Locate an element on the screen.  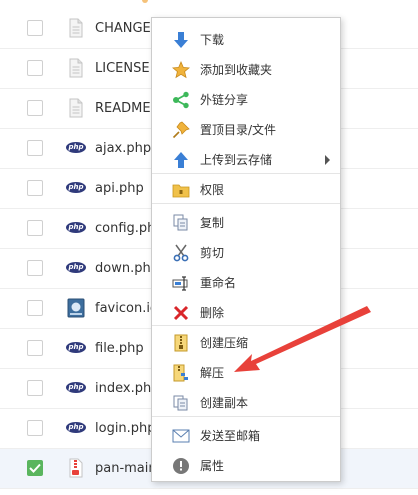
annotation-arrow-shape is located at coordinates (302, 339).